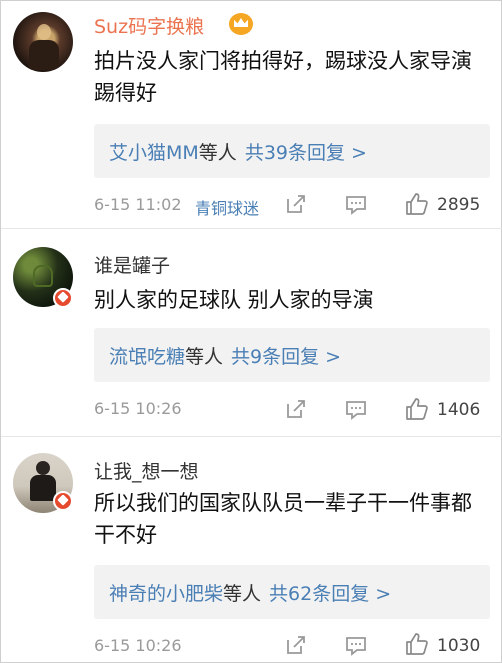 Image resolution: width=502 pixels, height=663 pixels. Describe the element at coordinates (241, 24) in the screenshot. I see `crown-icon` at that location.